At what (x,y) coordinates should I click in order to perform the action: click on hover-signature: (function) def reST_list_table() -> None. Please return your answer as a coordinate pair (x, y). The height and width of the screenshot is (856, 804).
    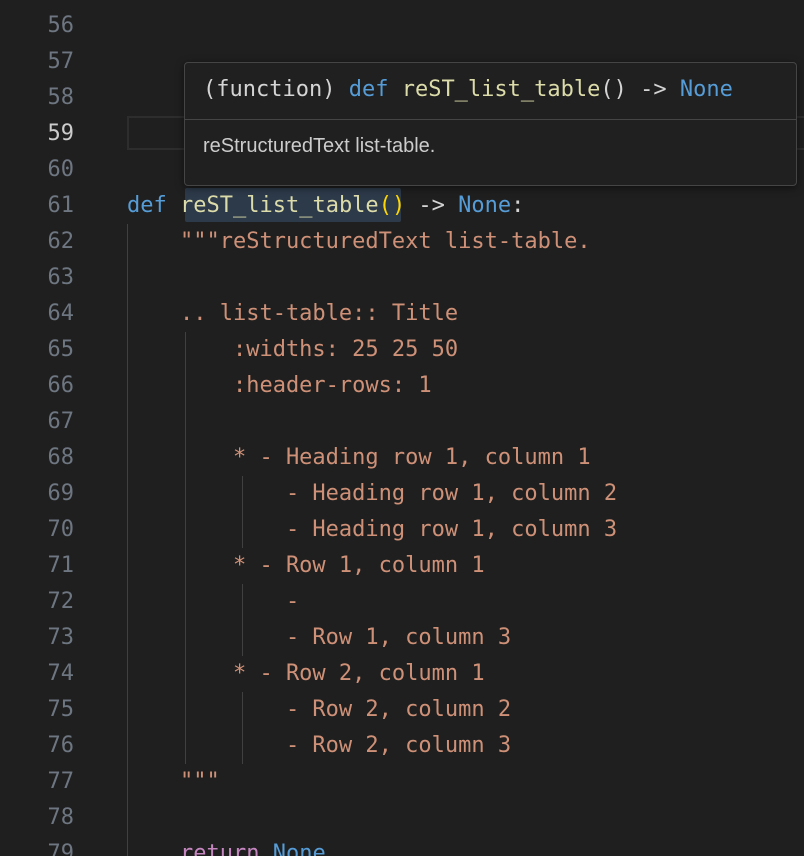
    Looking at the image, I should click on (468, 90).